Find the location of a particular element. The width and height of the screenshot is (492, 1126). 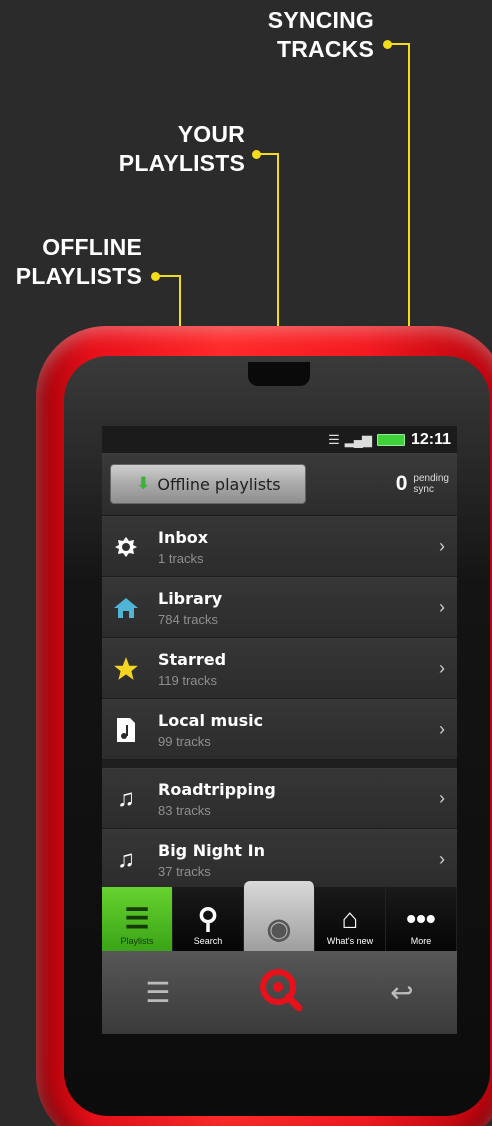

callout-line: YOUR is located at coordinates (211, 134).